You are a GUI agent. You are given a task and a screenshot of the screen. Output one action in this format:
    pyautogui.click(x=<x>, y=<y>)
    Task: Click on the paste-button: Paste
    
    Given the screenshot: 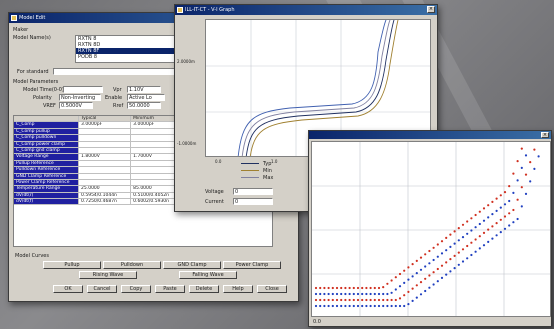 What is the action you would take?
    pyautogui.click(x=170, y=289)
    